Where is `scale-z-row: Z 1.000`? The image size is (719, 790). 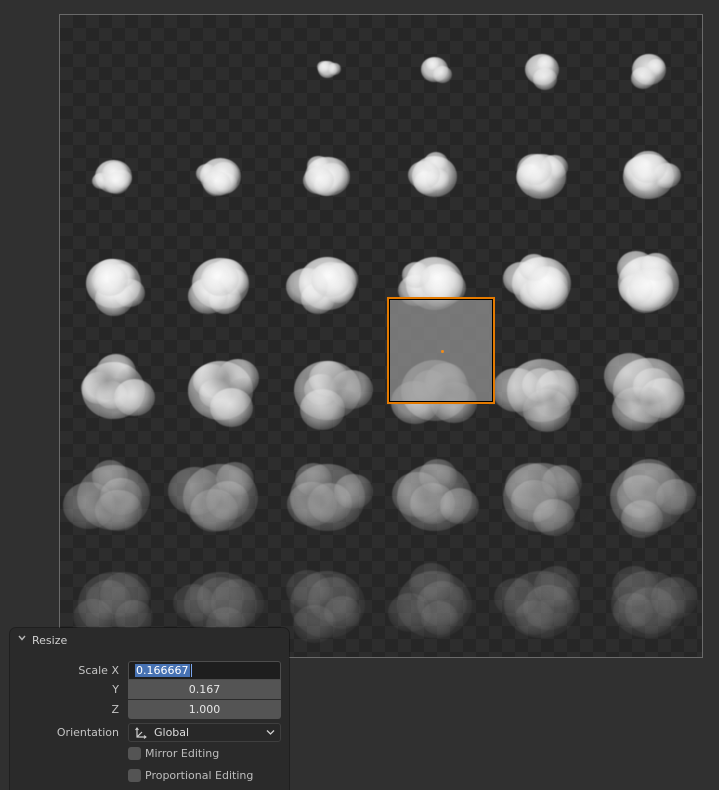
scale-z-row: Z 1.000 is located at coordinates (149, 710).